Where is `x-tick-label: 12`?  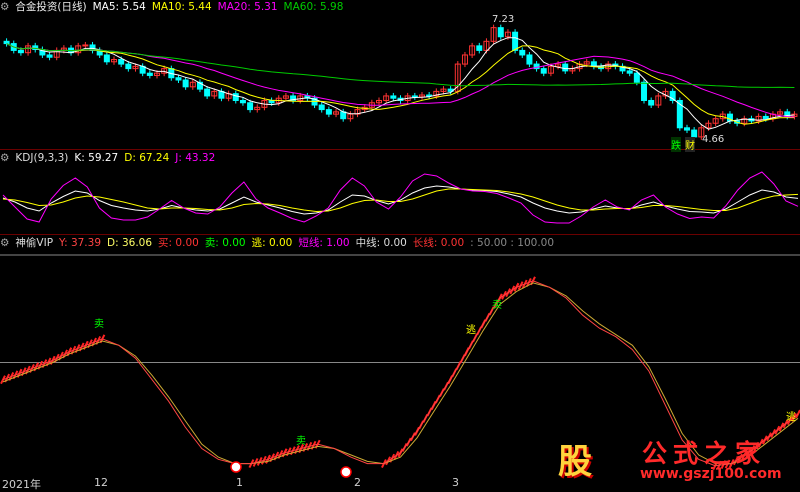 x-tick-label: 12 is located at coordinates (101, 482).